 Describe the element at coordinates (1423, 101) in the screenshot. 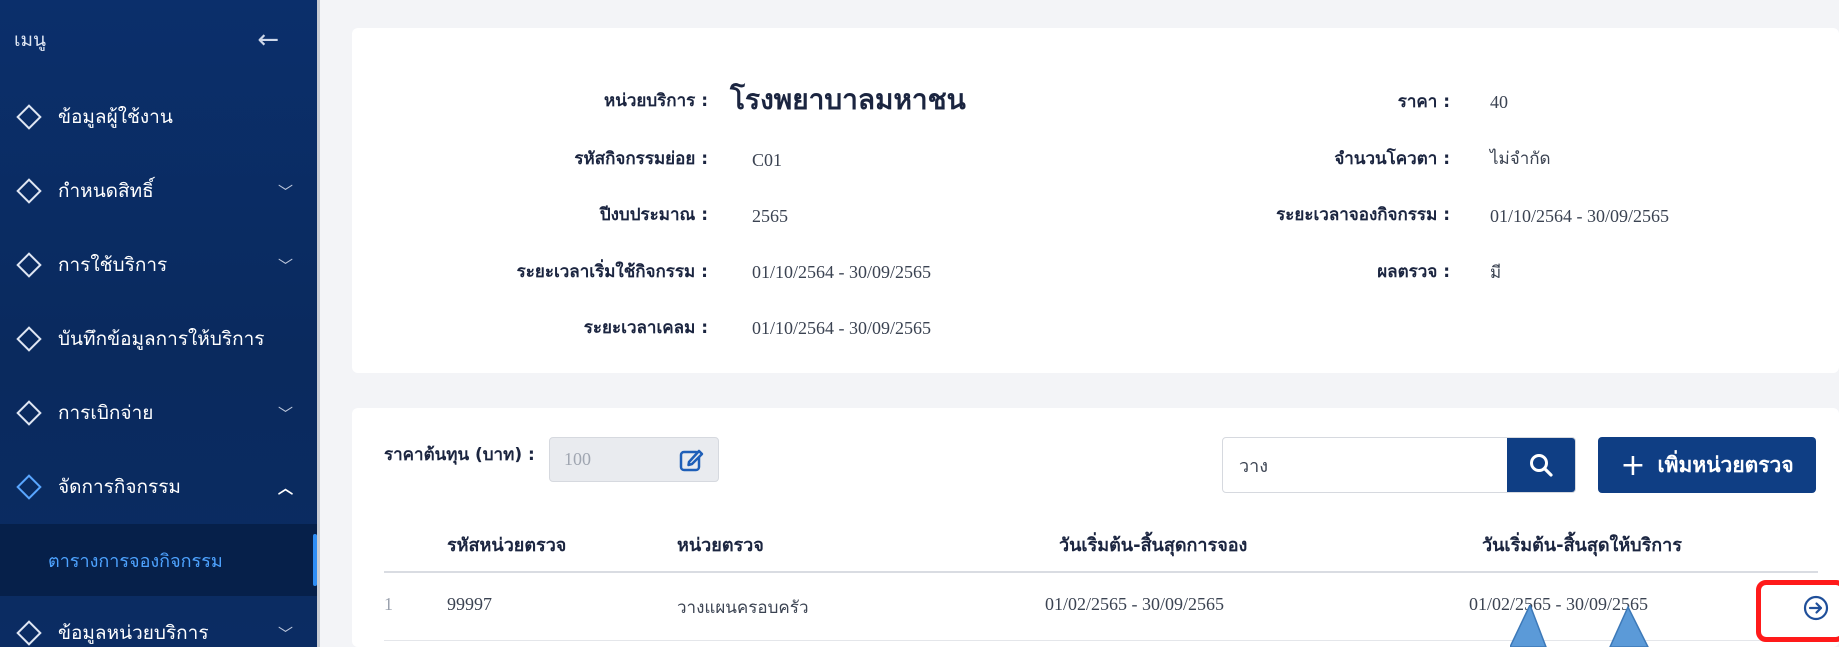

I see `price-label: ราคา :` at that location.